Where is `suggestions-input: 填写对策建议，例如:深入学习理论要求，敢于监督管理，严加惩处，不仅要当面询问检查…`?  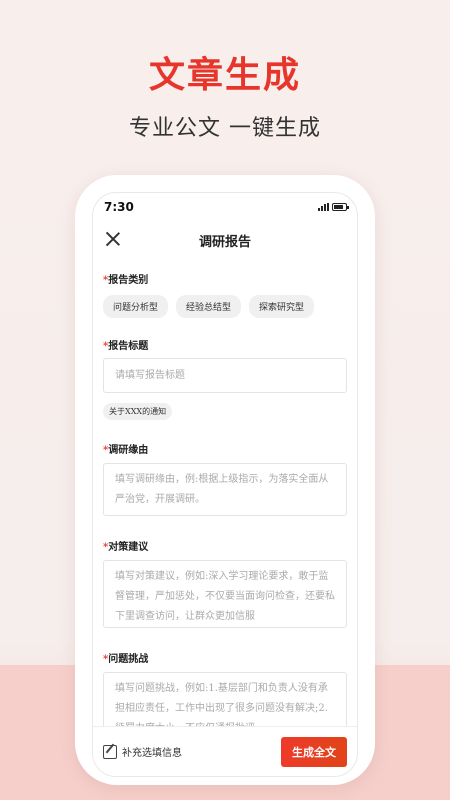 suggestions-input: 填写对策建议，例如:深入学习理论要求，敢于监督管理，严加惩处，不仅要当面询问检查… is located at coordinates (225, 594).